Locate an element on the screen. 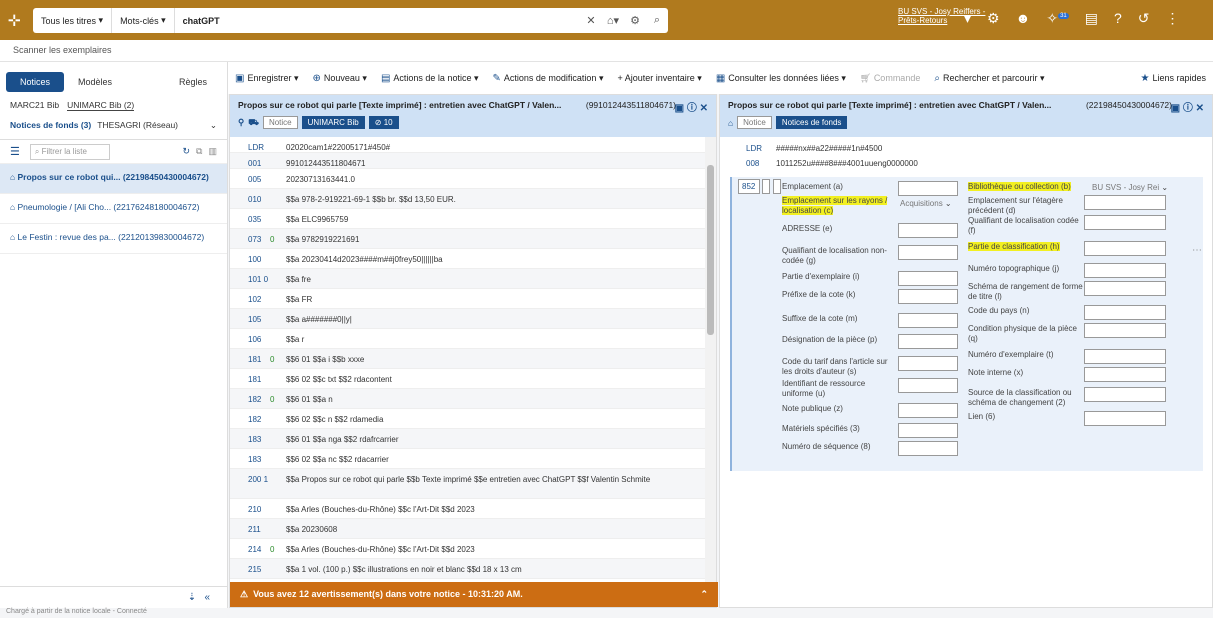 This screenshot has width=1213, height=618. tab-fonds: Notices de fonds (3) is located at coordinates (50, 125).